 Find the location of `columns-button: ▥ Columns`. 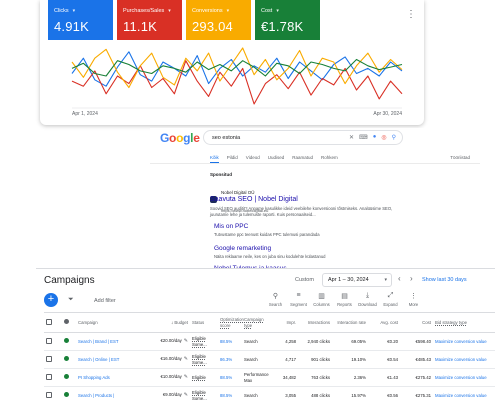

columns-button: ▥ Columns is located at coordinates (321, 299).